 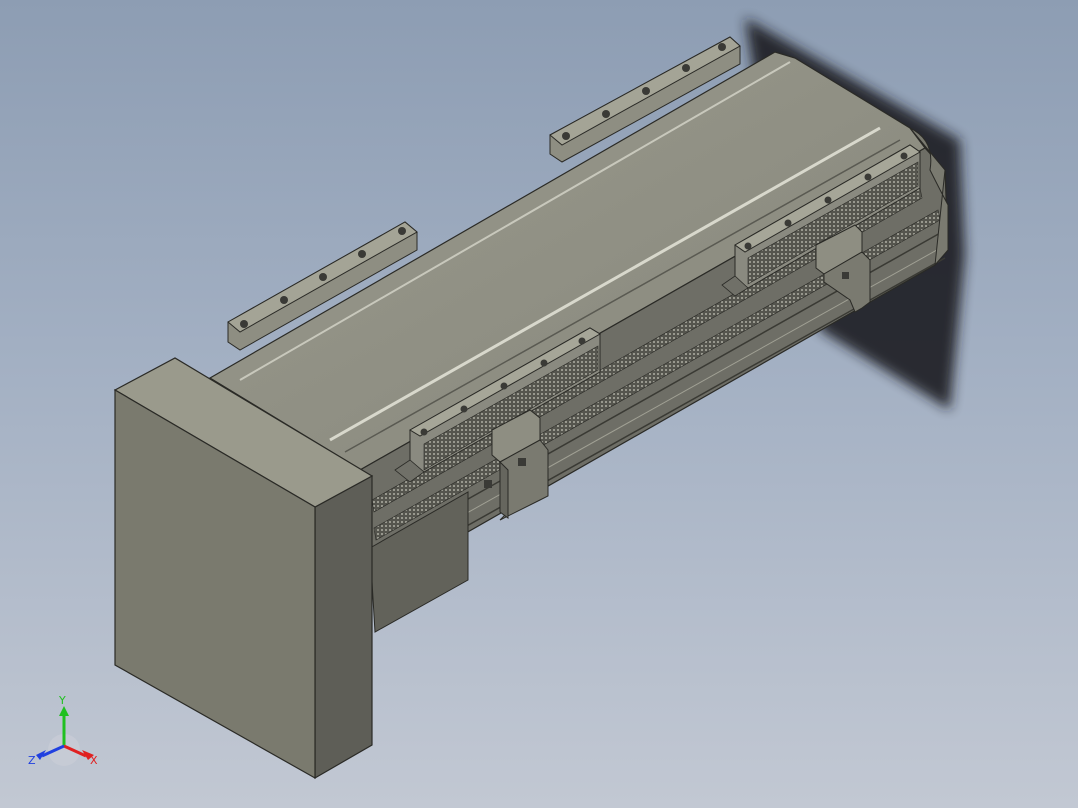 What do you see at coordinates (63, 730) in the screenshot?
I see `axis-triad: Y X Z` at bounding box center [63, 730].